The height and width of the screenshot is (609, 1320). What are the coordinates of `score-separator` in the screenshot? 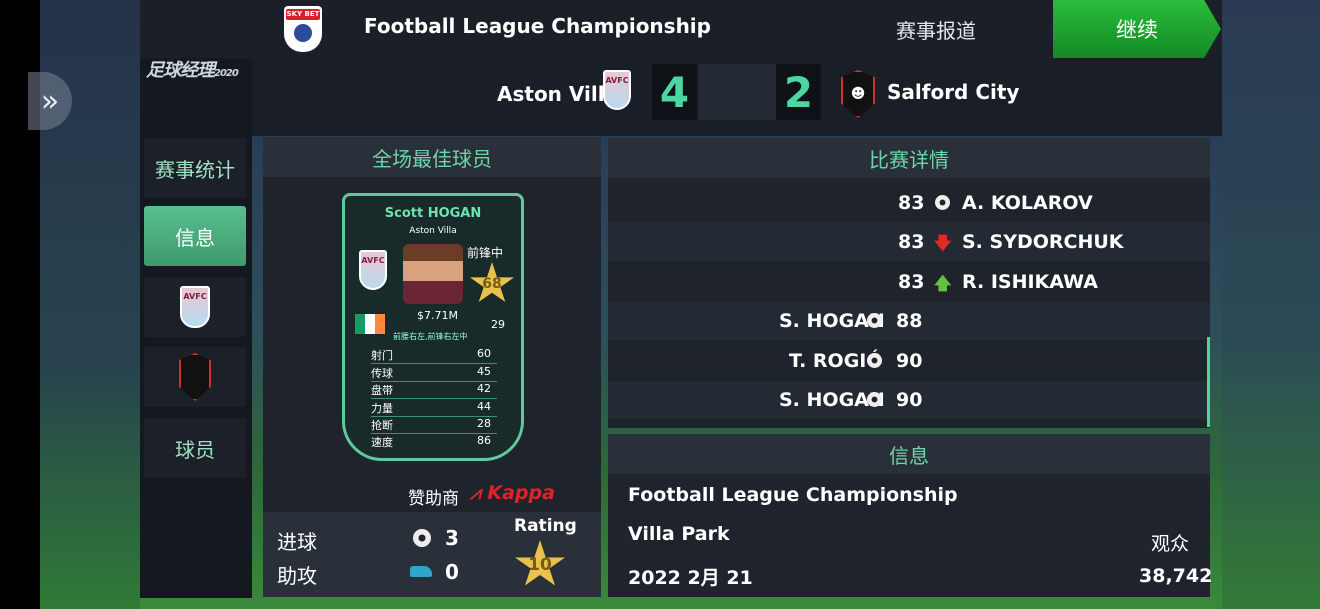 It's located at (737, 92).